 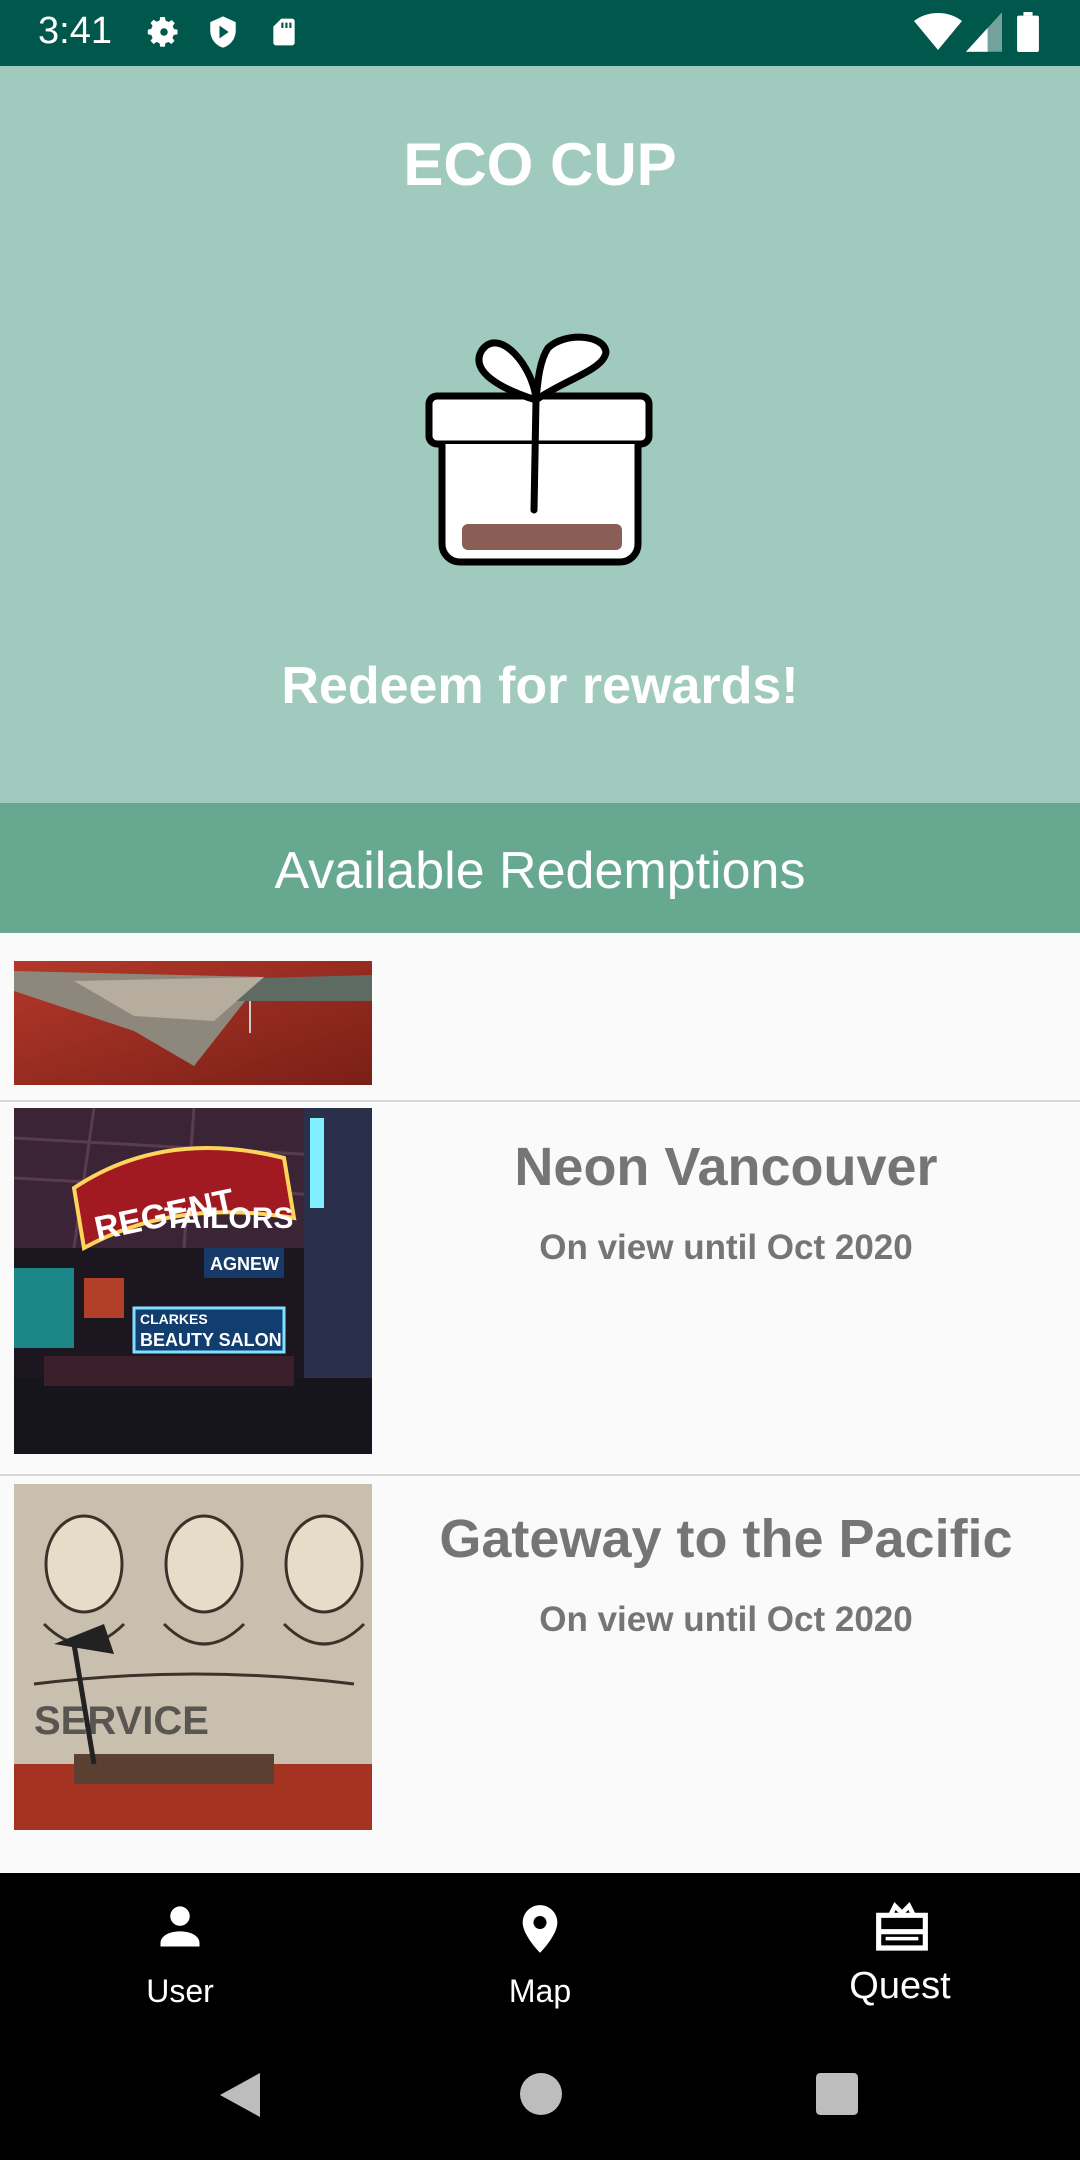 I want to click on nav-label-map: Map, so click(x=540, y=1991).